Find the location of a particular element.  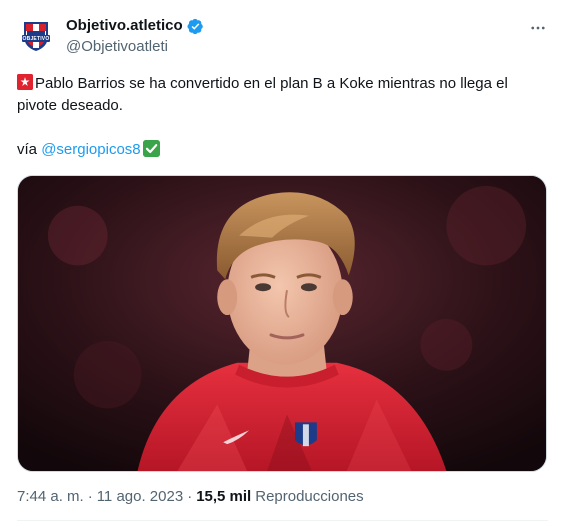

author-avatar: OBJETIVO is located at coordinates (36, 34).